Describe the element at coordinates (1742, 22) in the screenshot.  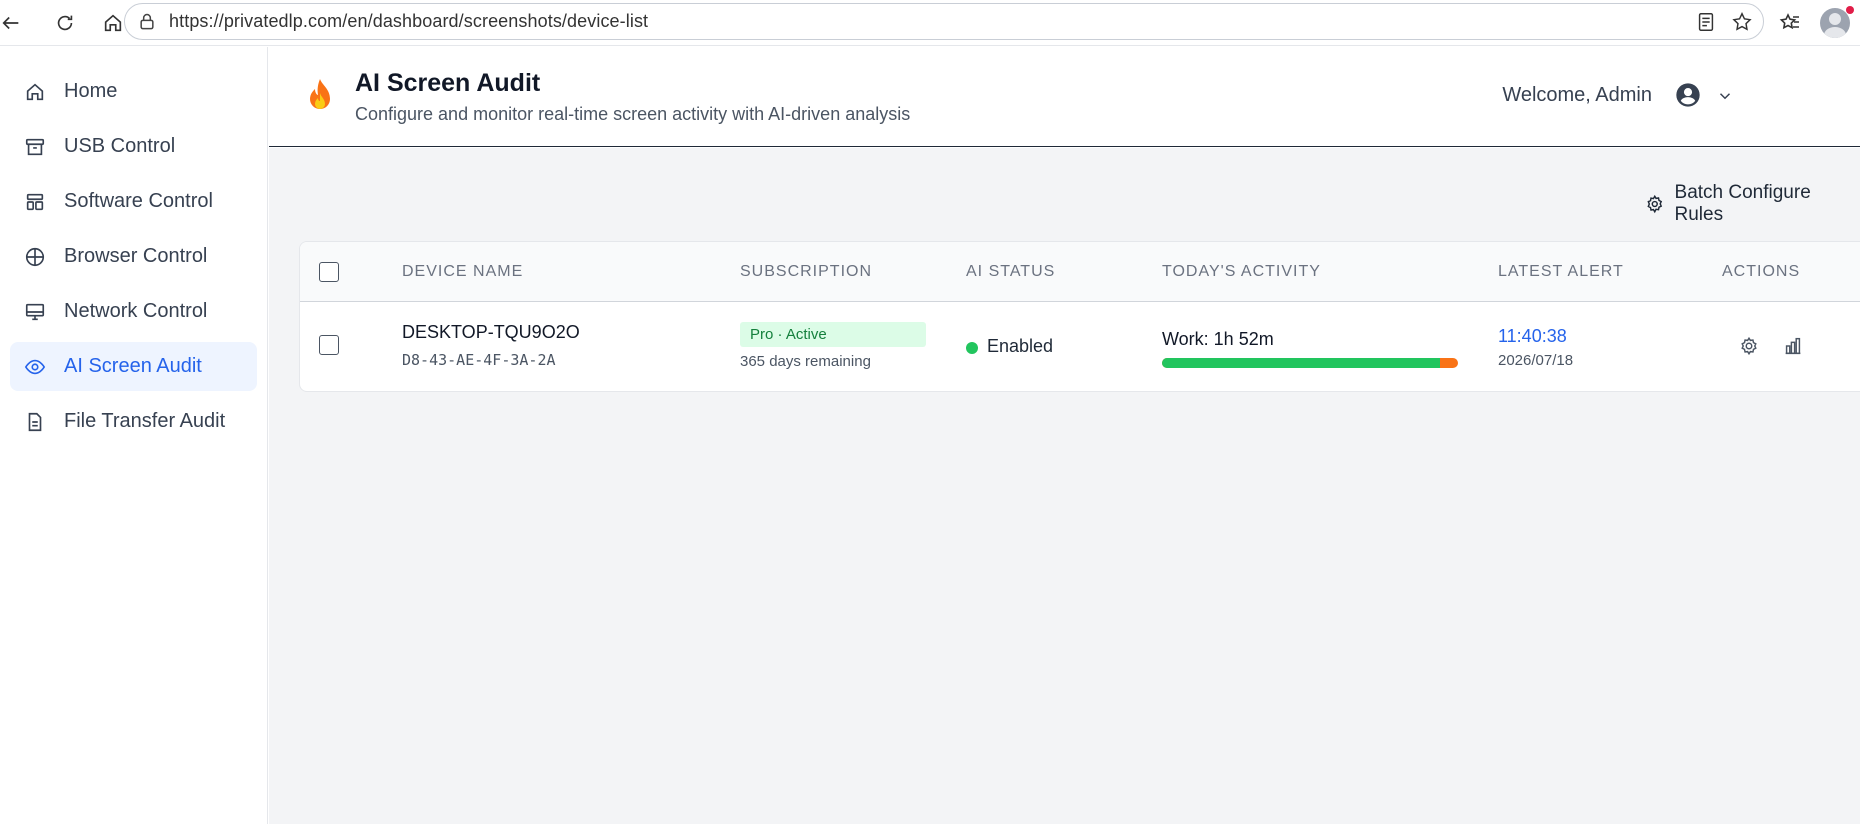
I see `bookmark-star-icon` at that location.